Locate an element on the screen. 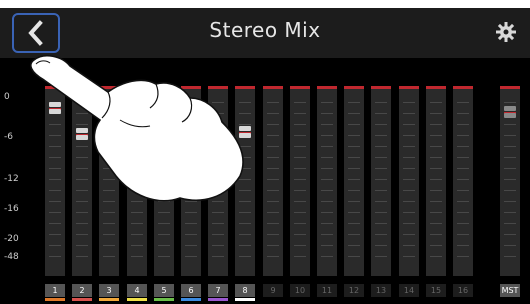 The height and width of the screenshot is (304, 530). channel-strip: 6 is located at coordinates (191, 195).